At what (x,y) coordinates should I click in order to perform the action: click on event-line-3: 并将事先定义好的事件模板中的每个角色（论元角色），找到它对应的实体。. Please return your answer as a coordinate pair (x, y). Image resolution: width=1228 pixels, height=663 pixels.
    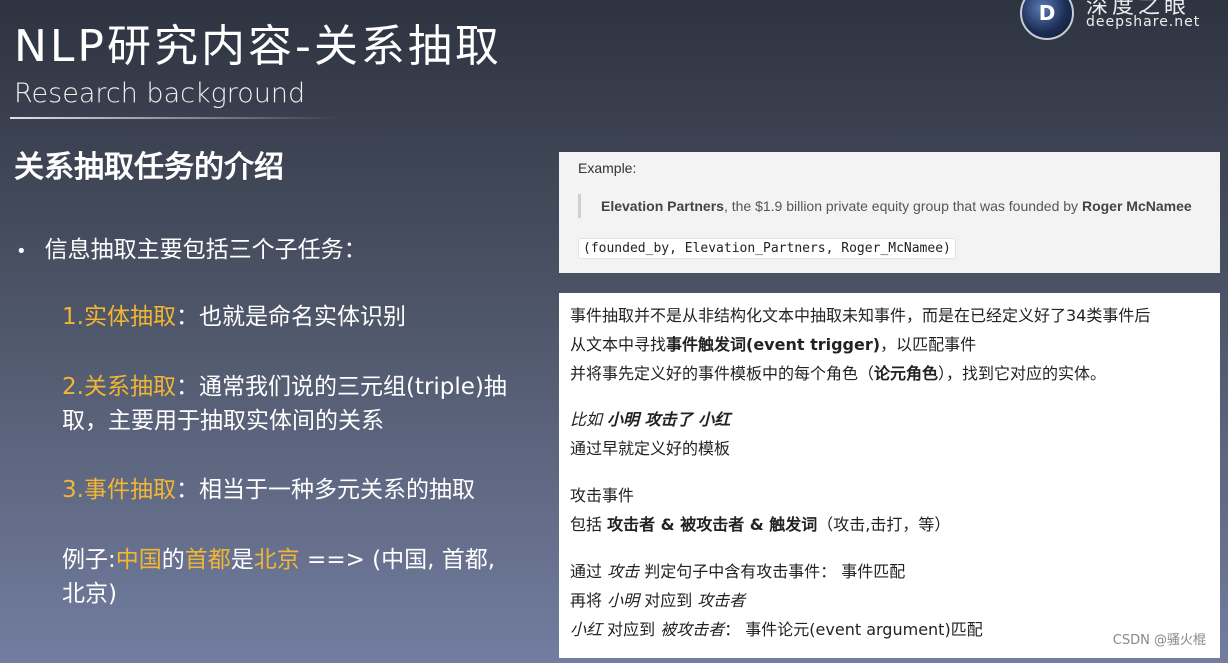
    Looking at the image, I should click on (838, 373).